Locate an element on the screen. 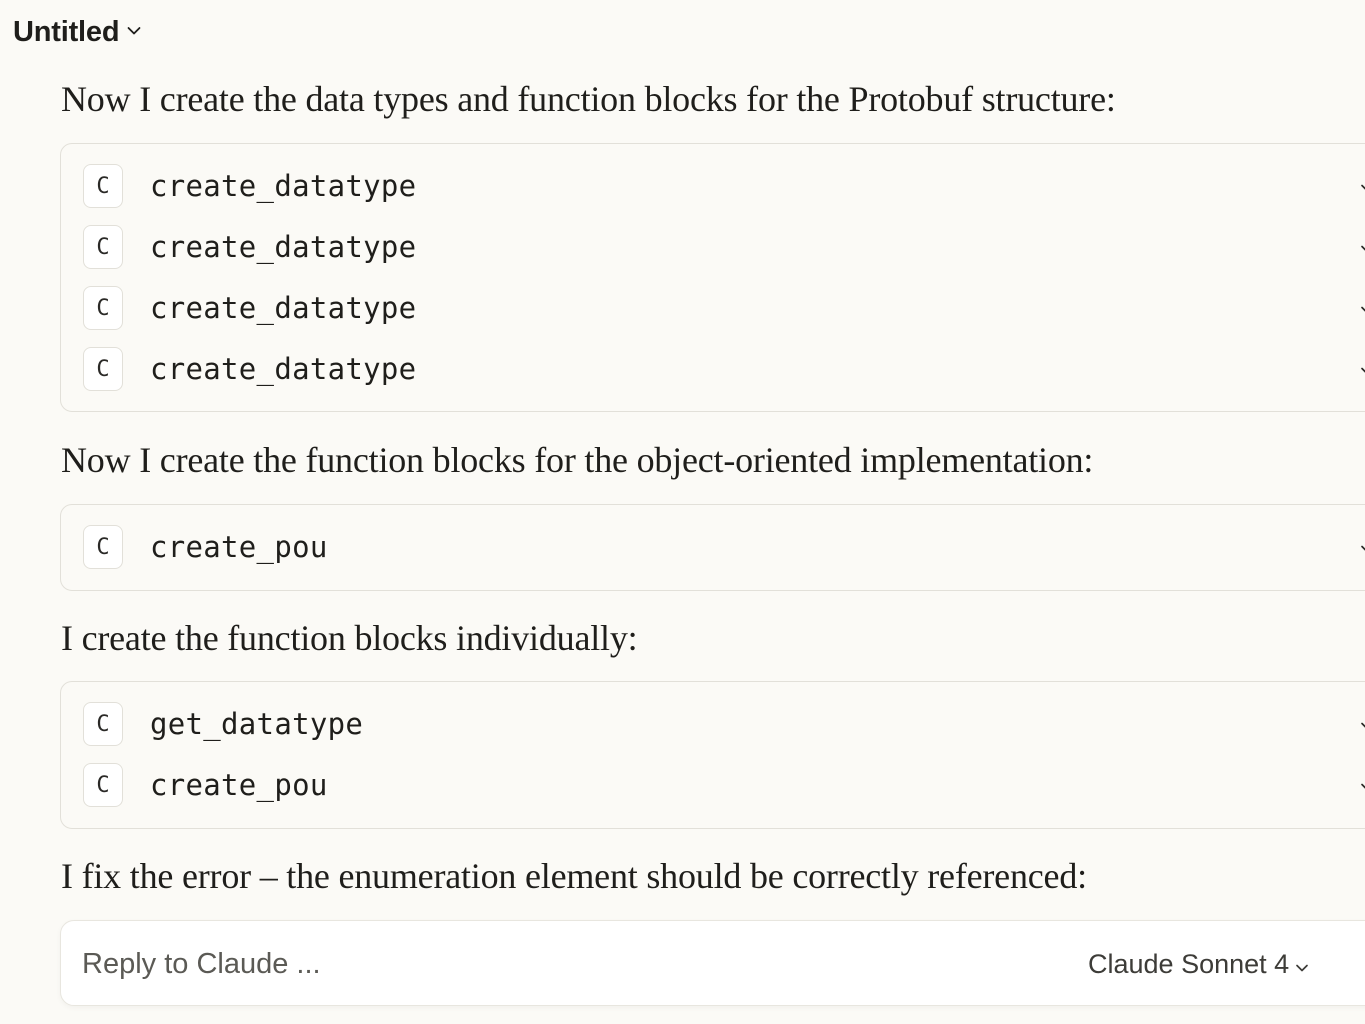 This screenshot has height=1024, width=1365. tool-call-row: C get_datatype is located at coordinates (713, 724).